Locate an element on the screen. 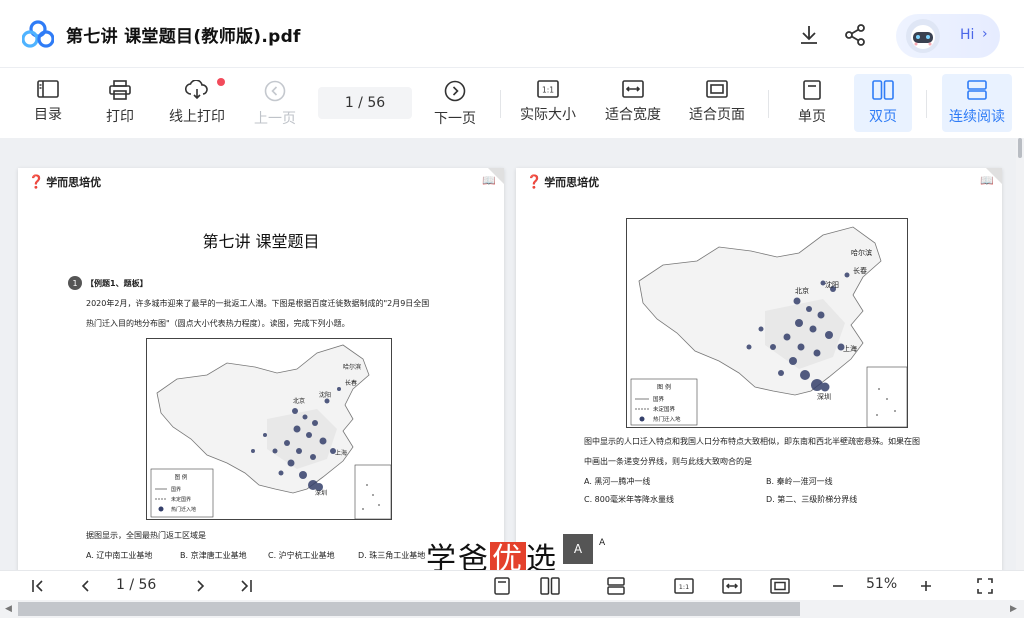 Image resolution: width=1024 pixels, height=618 pixels. first-page-icon is located at coordinates (38, 586).